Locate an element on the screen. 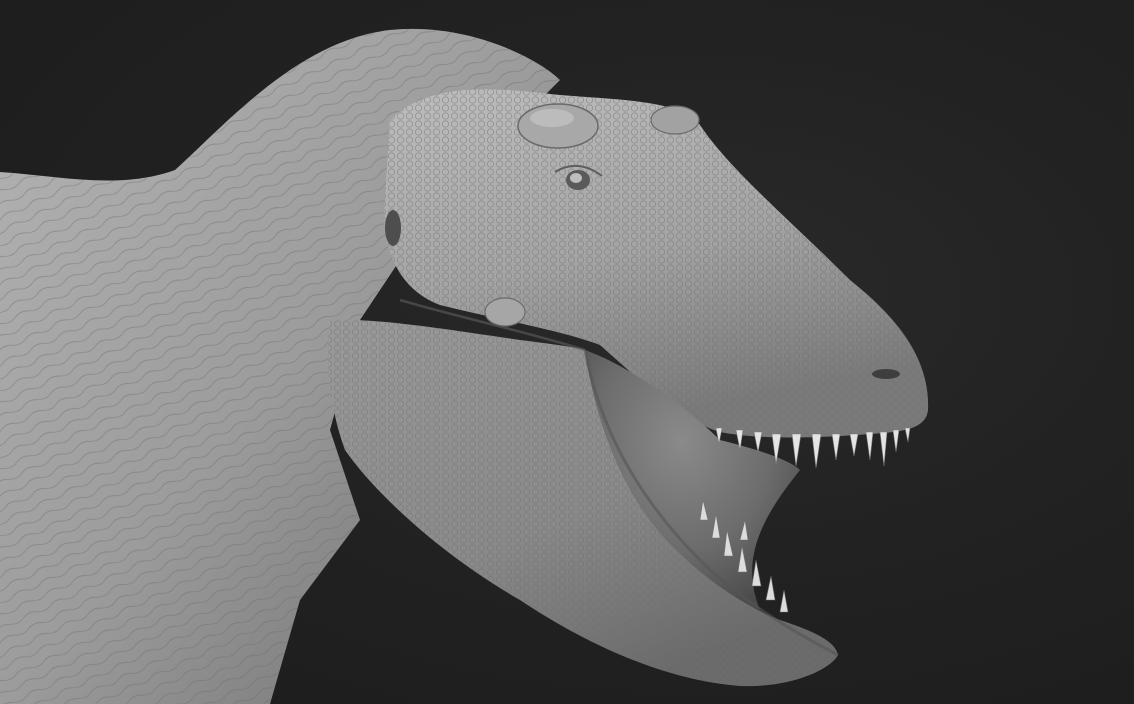 Image resolution: width=1134 pixels, height=704 pixels. nostril is located at coordinates (886, 374).